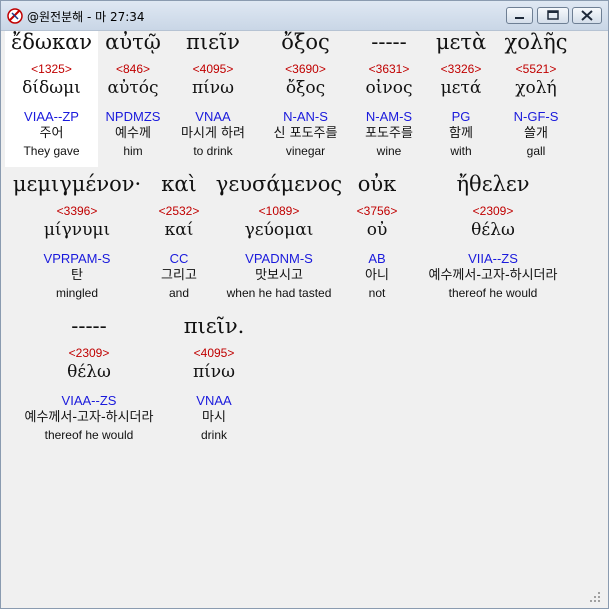  I want to click on english-gloss: with, so click(461, 151).